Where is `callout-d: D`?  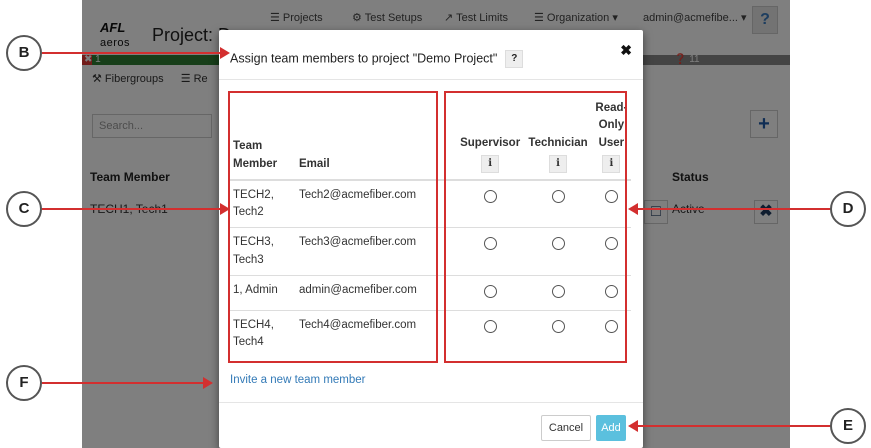 callout-d: D is located at coordinates (848, 209).